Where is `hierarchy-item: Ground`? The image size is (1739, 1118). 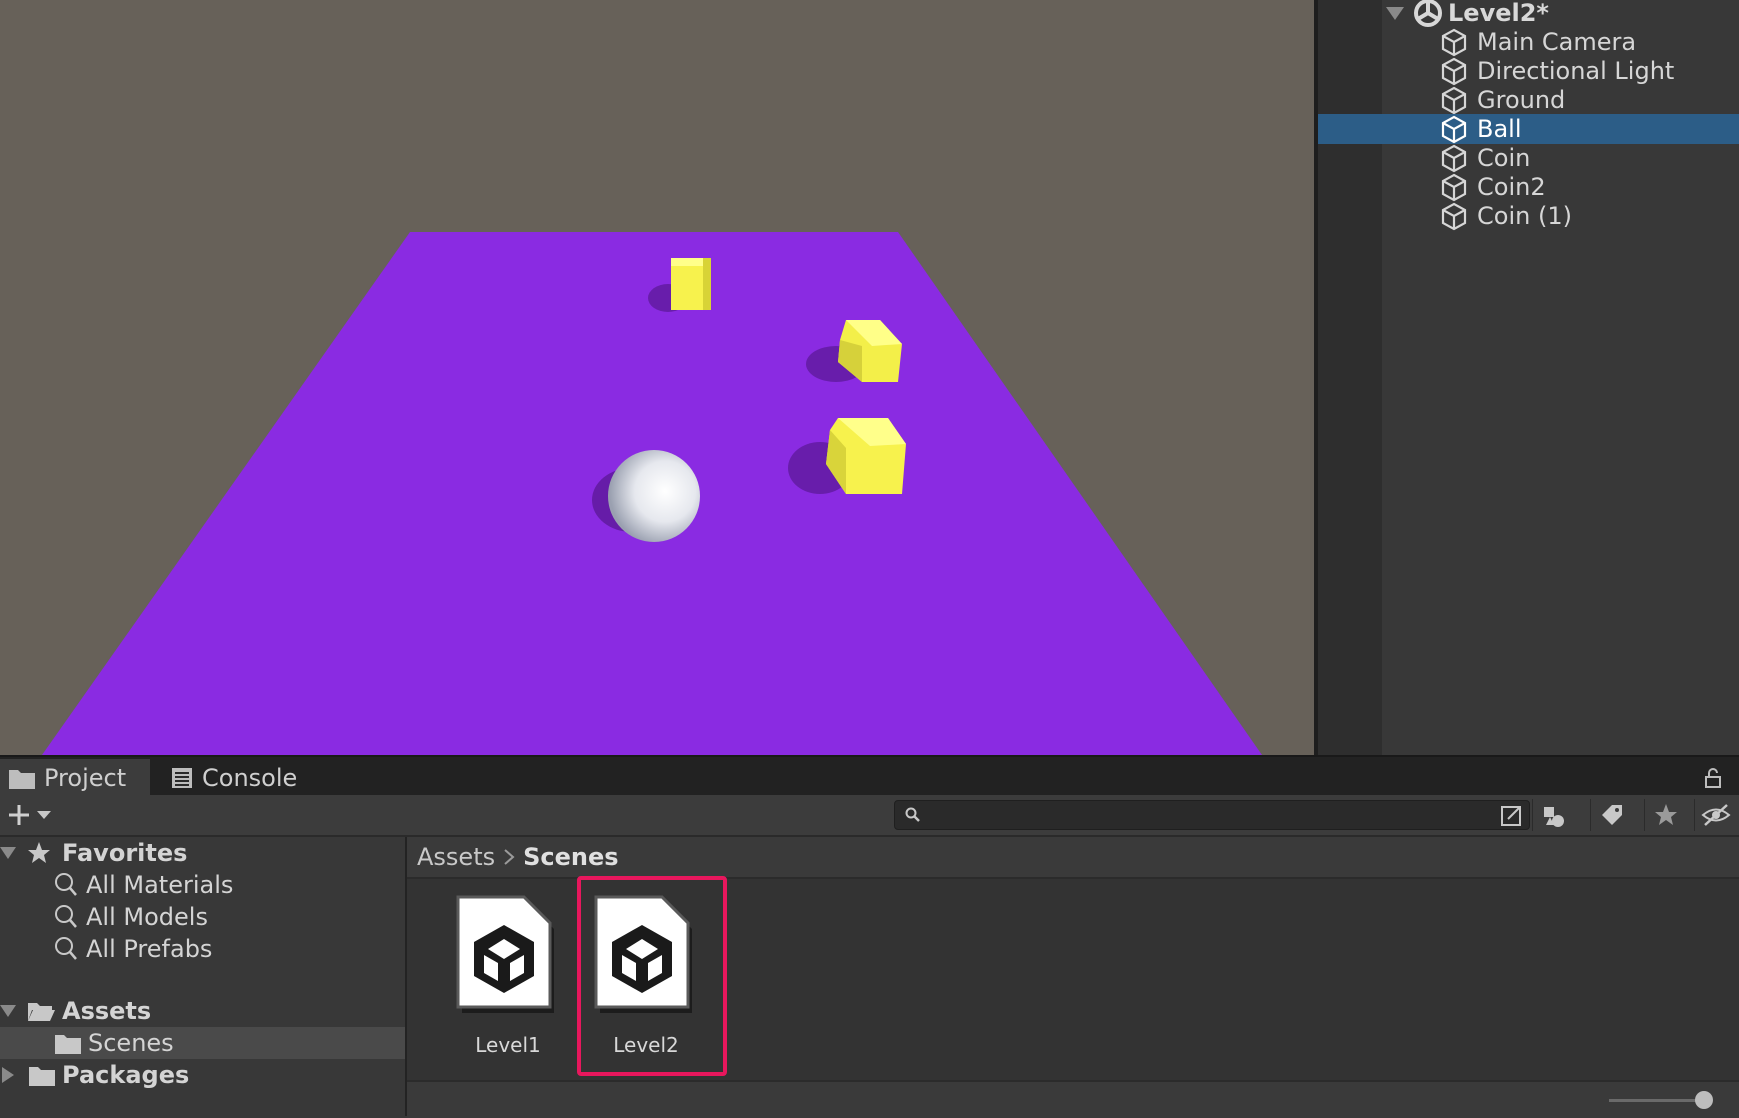 hierarchy-item: Ground is located at coordinates (1528, 100).